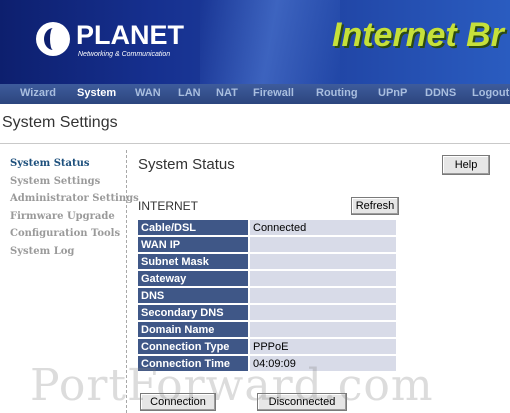  What do you see at coordinates (193, 329) in the screenshot?
I see `row-label-domain-name: Domain Name` at bounding box center [193, 329].